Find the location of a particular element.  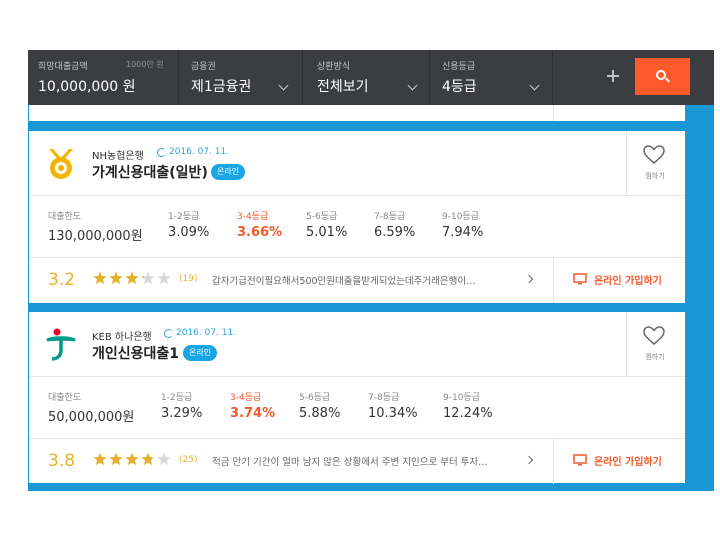

amount-filter: 희망대출금액 1000만 원 10,000,000 원 is located at coordinates (103, 77).